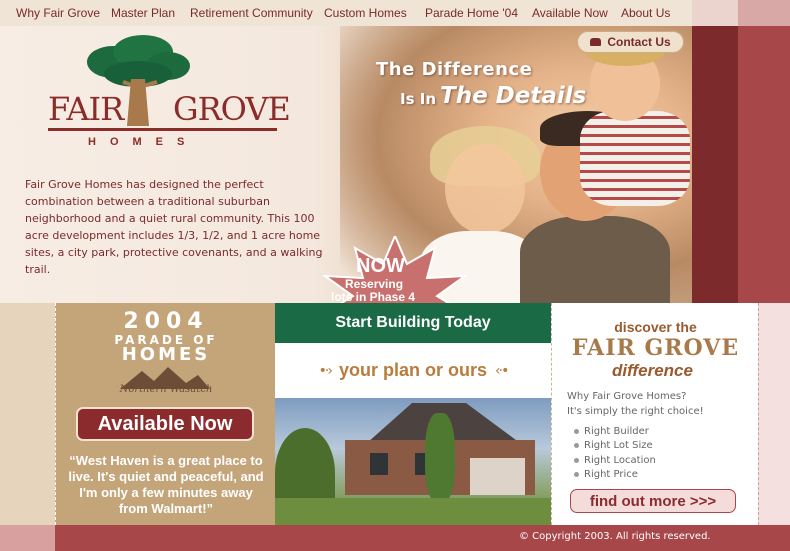 Image resolution: width=790 pixels, height=551 pixels. Describe the element at coordinates (635, 411) in the screenshot. I see `why-answer: It's simply the right choice!` at that location.